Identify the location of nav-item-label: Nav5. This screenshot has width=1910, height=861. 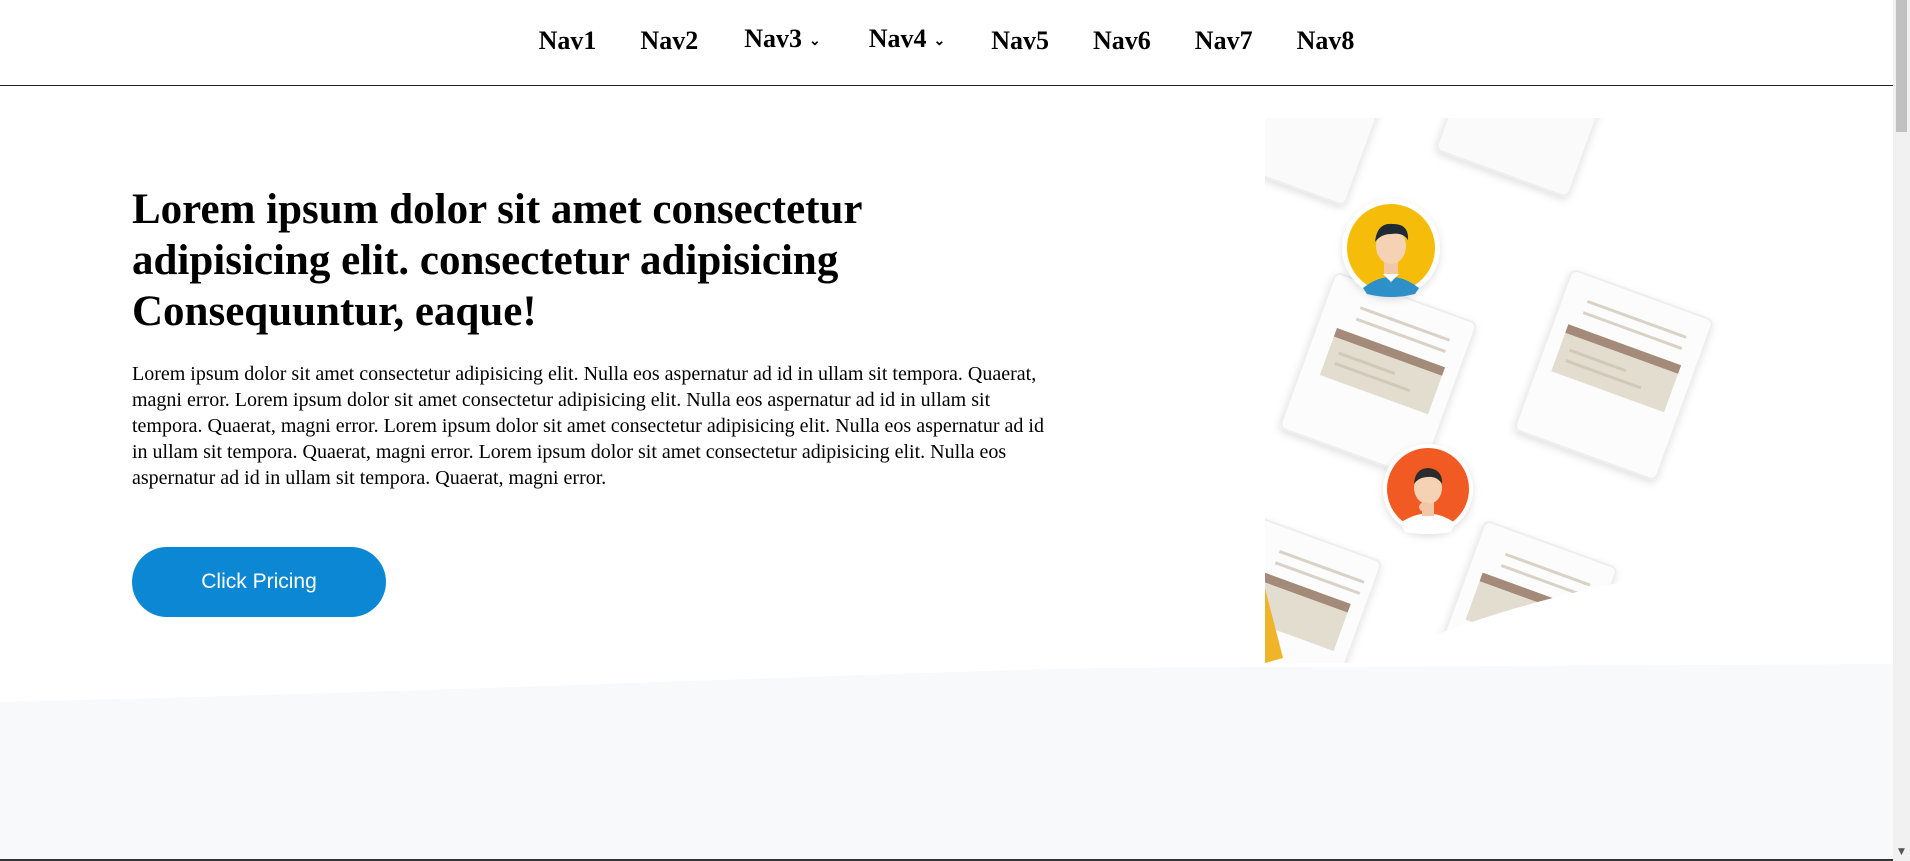
(1020, 41).